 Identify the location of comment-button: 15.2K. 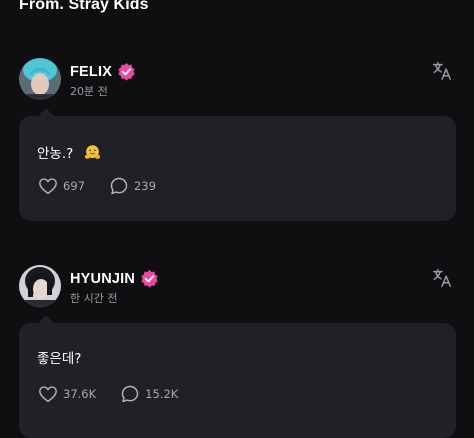
(149, 394).